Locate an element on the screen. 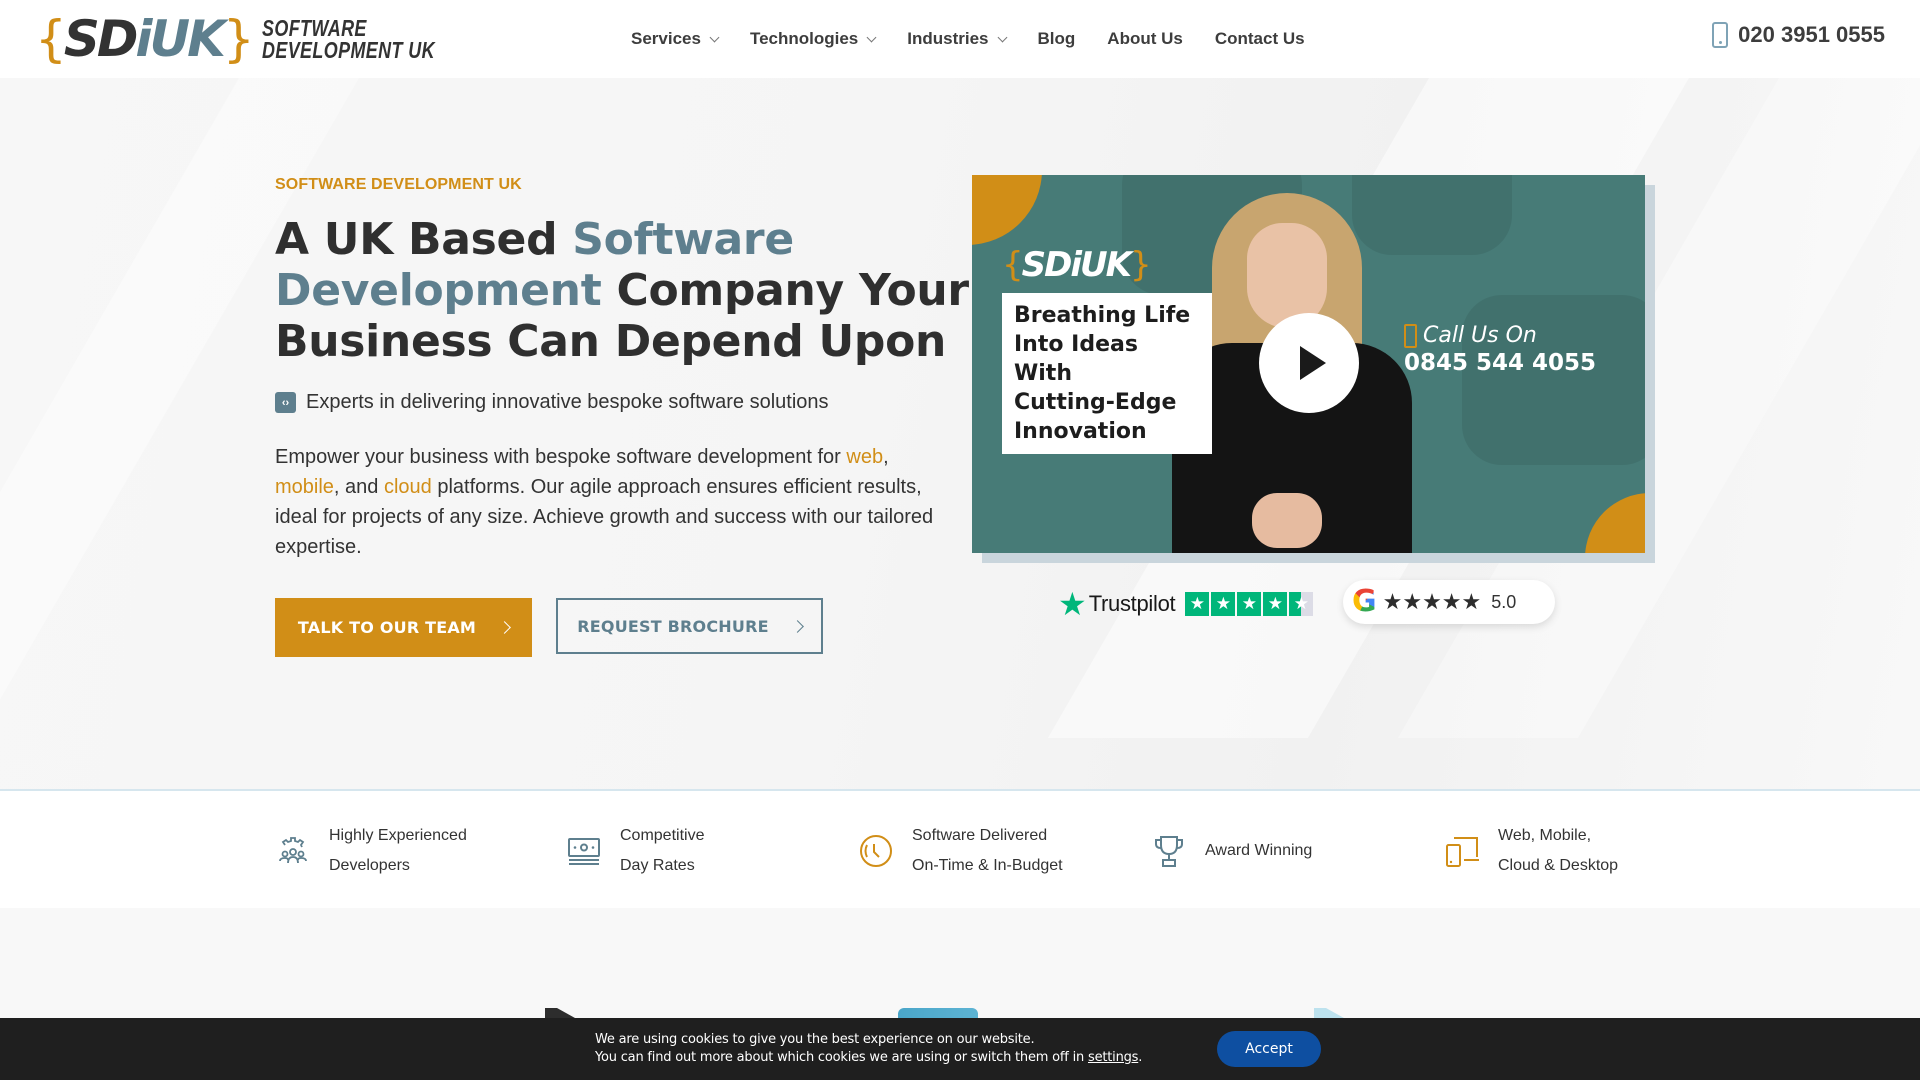 The image size is (1920, 1080). request-brochure-button: REQUEST BROCHURE is located at coordinates (689, 626).